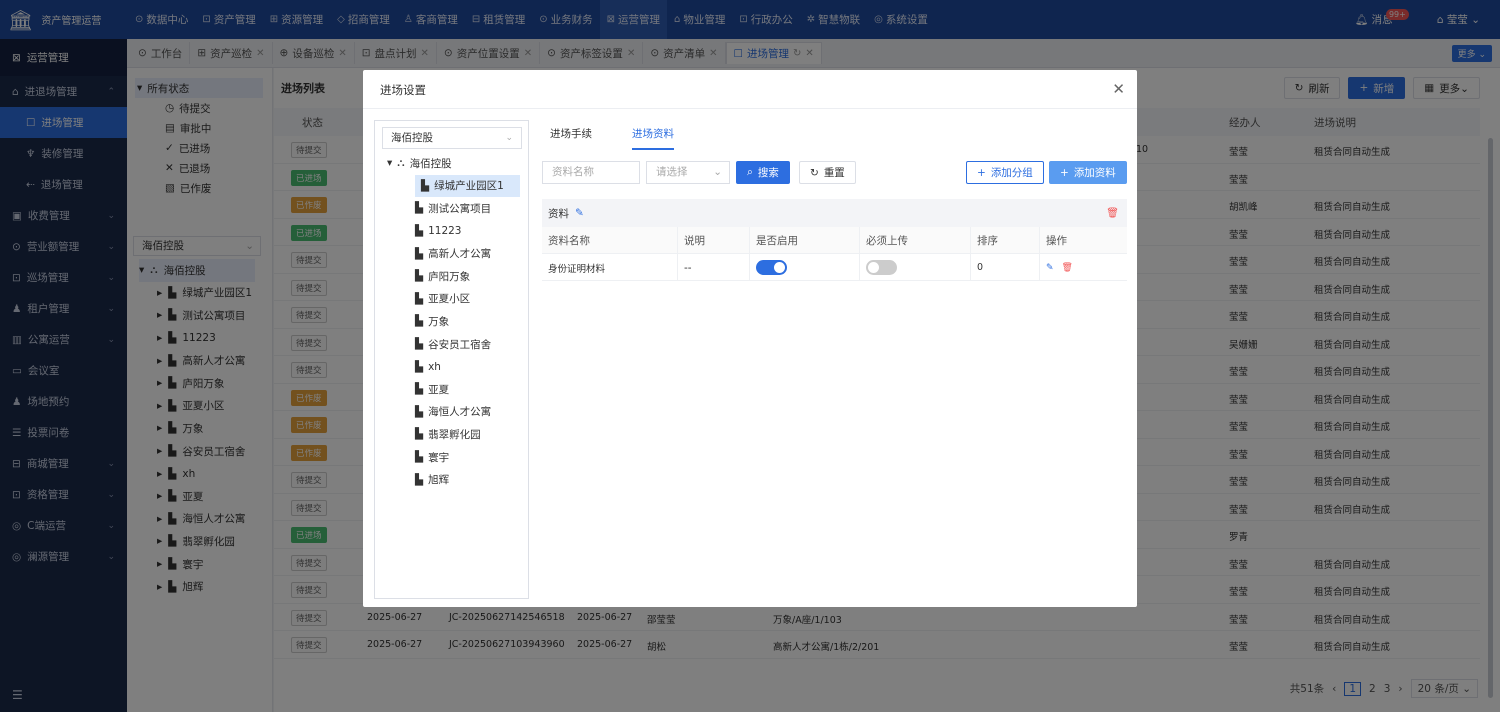  What do you see at coordinates (773, 240) in the screenshot?
I see `material-header-cell: 是否启用` at bounding box center [773, 240].